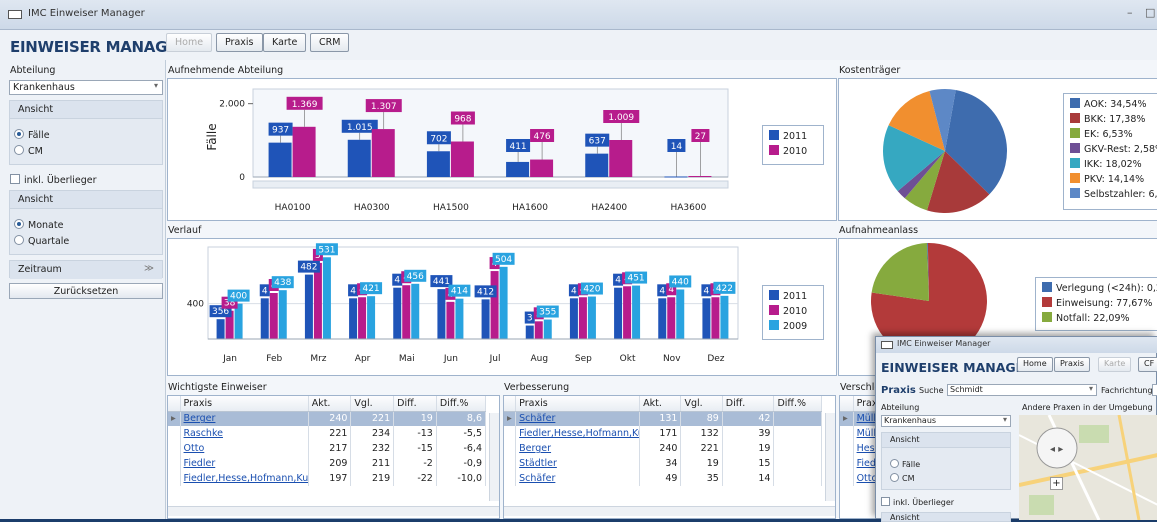  Describe the element at coordinates (327, 433) in the screenshot. I see `table-row: Raschke 221 234 -13 -5,5` at that location.